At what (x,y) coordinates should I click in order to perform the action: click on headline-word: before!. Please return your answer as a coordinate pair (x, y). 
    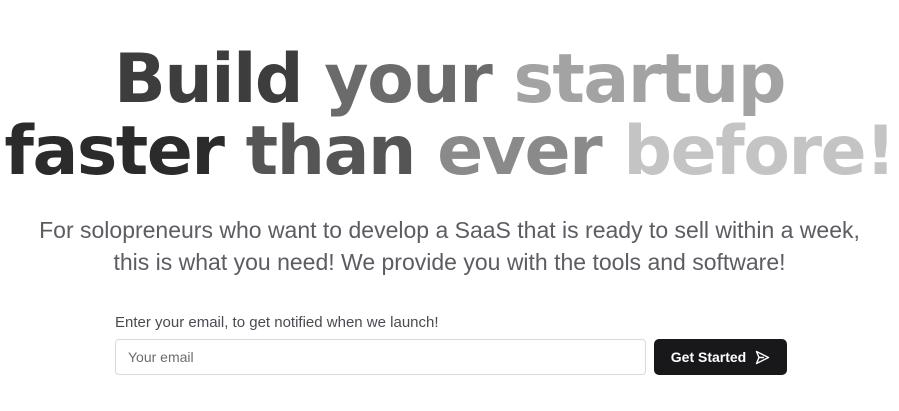
    Looking at the image, I should click on (759, 151).